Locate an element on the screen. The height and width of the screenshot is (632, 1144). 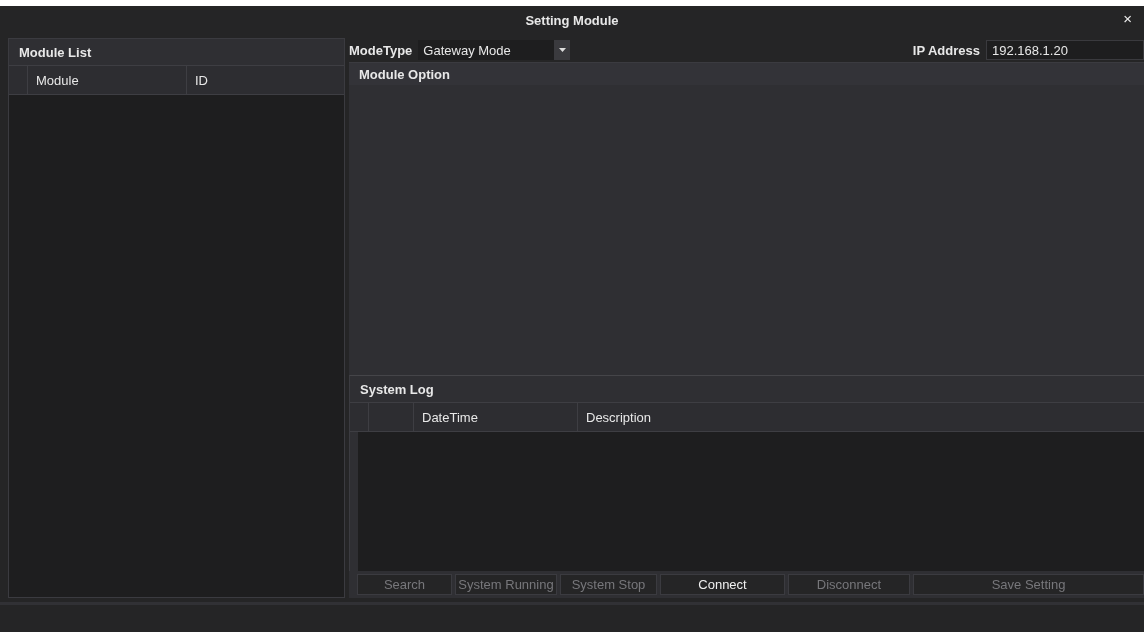
action-button: Connect is located at coordinates (722, 584).